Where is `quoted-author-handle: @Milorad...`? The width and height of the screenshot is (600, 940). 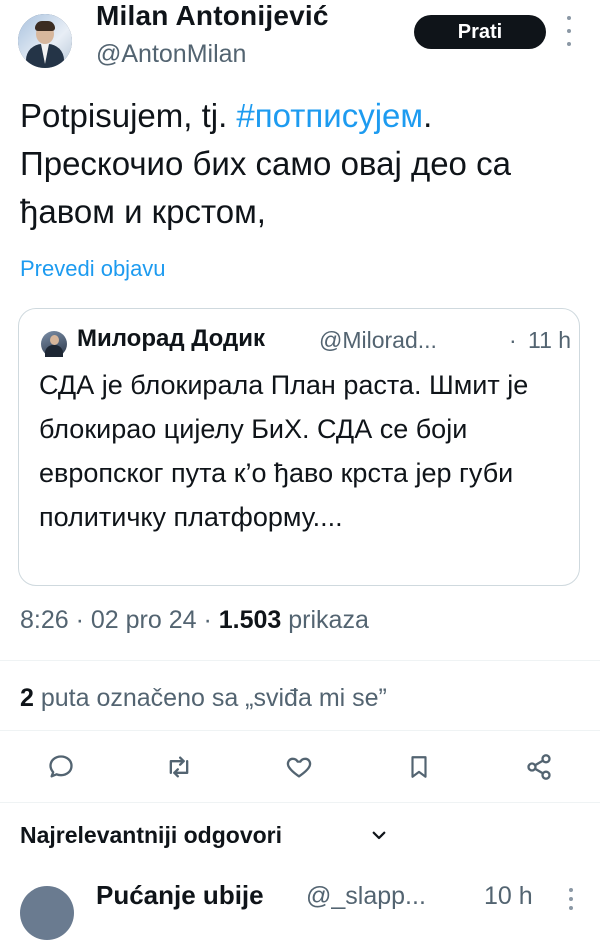 quoted-author-handle: @Milorad... is located at coordinates (378, 340).